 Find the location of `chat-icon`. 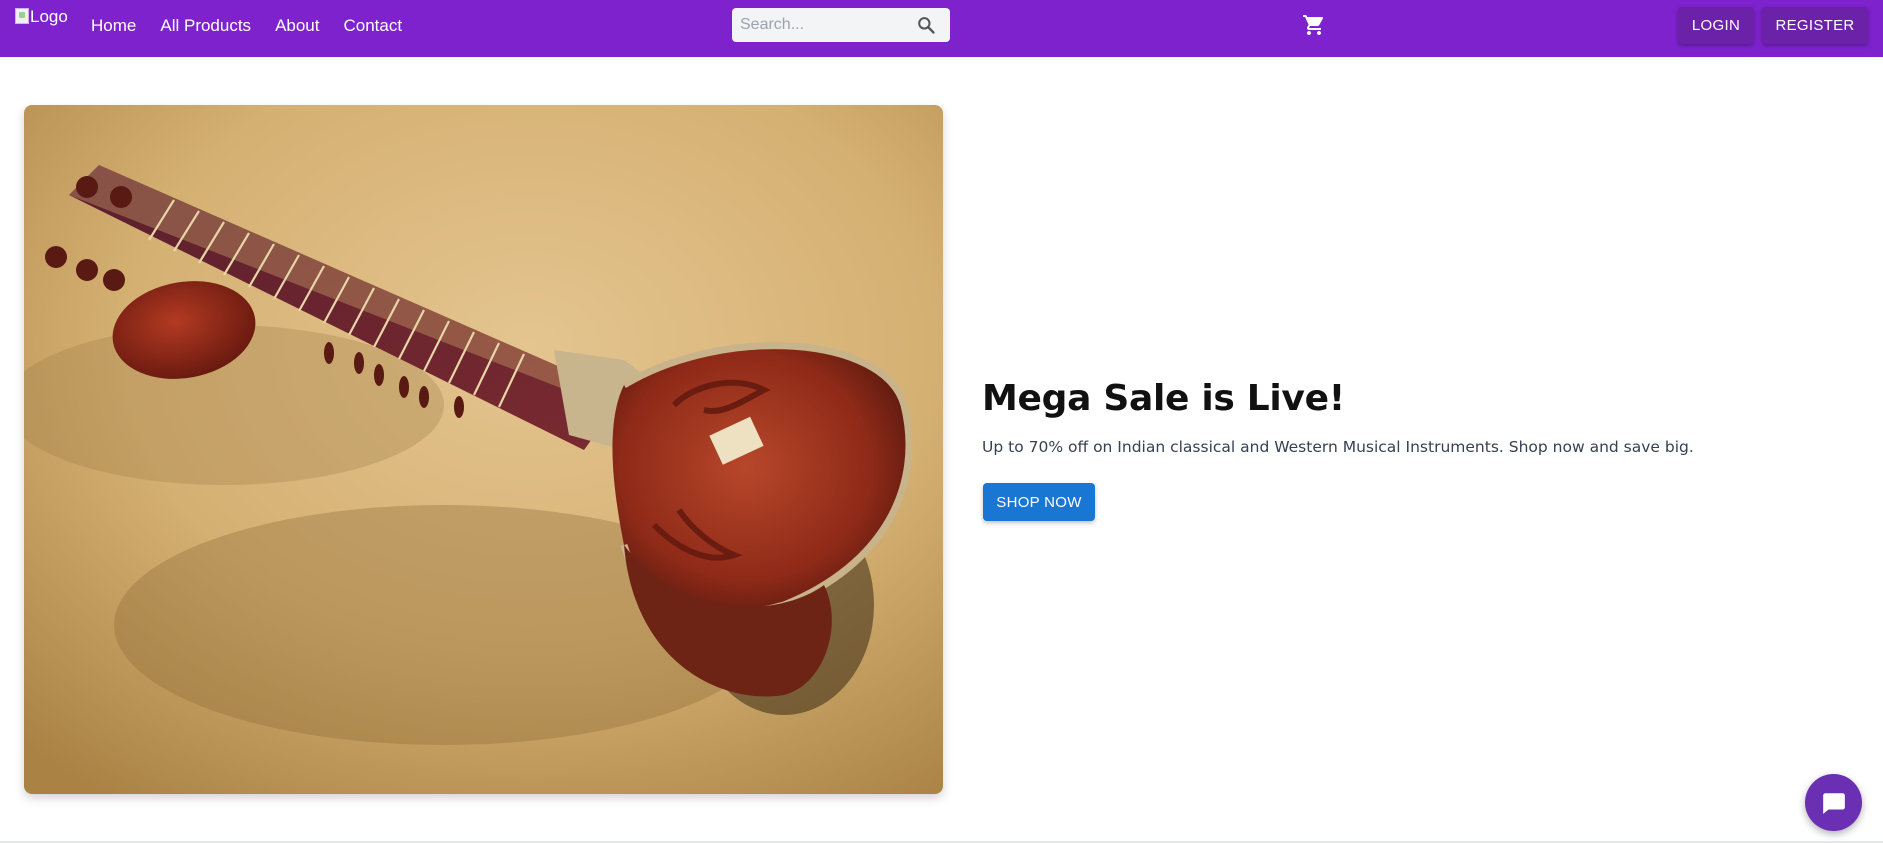

chat-icon is located at coordinates (1833, 803).